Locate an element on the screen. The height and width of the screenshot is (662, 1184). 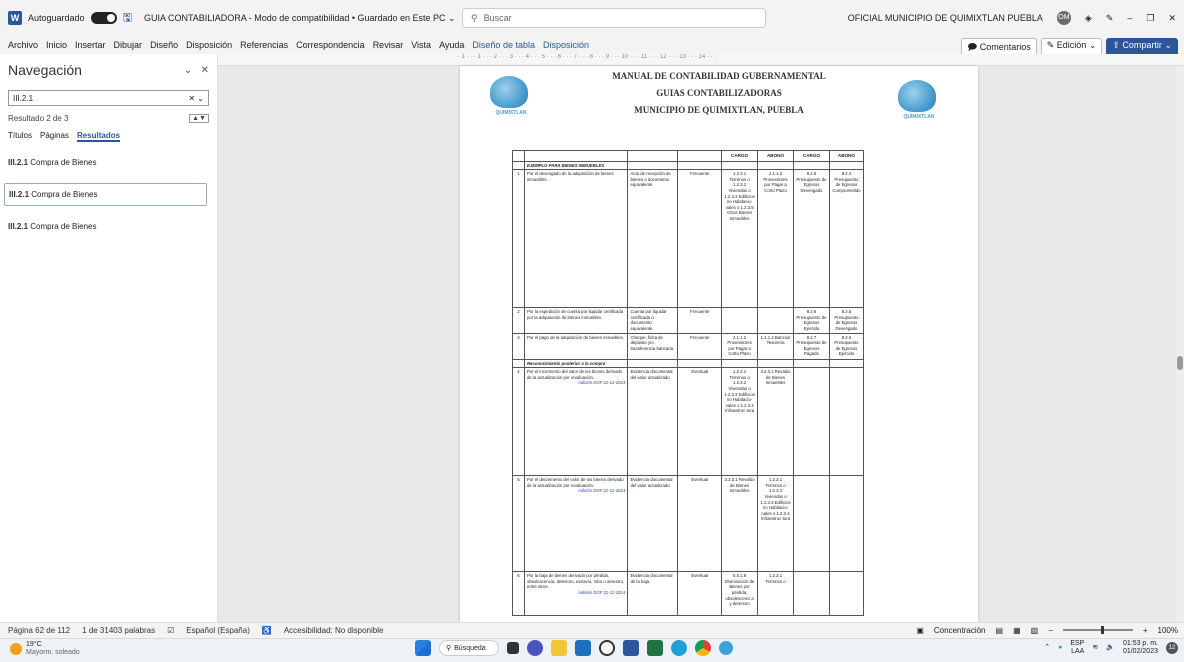
edge-icon is located at coordinates (679, 648).